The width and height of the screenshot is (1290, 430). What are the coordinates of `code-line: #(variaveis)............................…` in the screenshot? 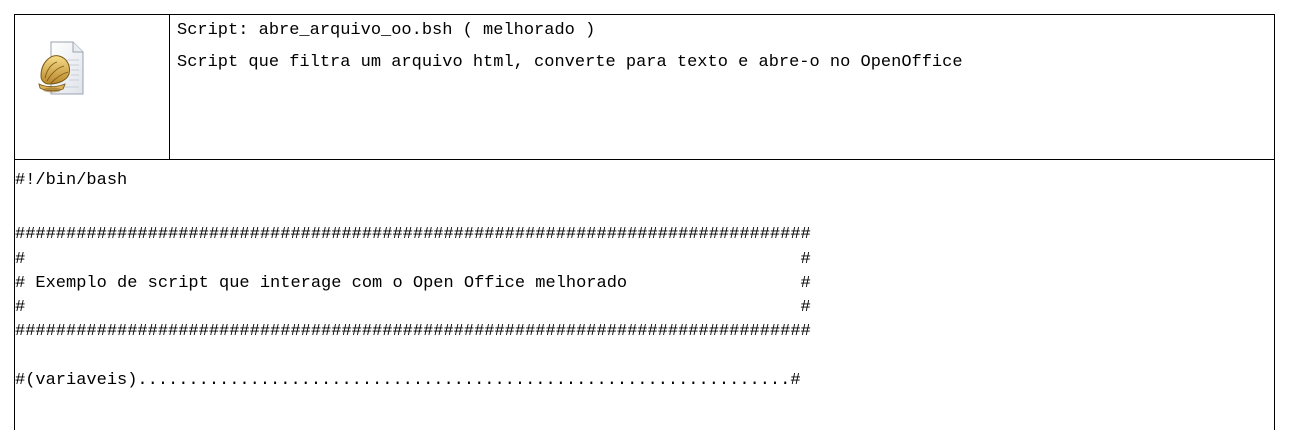 It's located at (408, 380).